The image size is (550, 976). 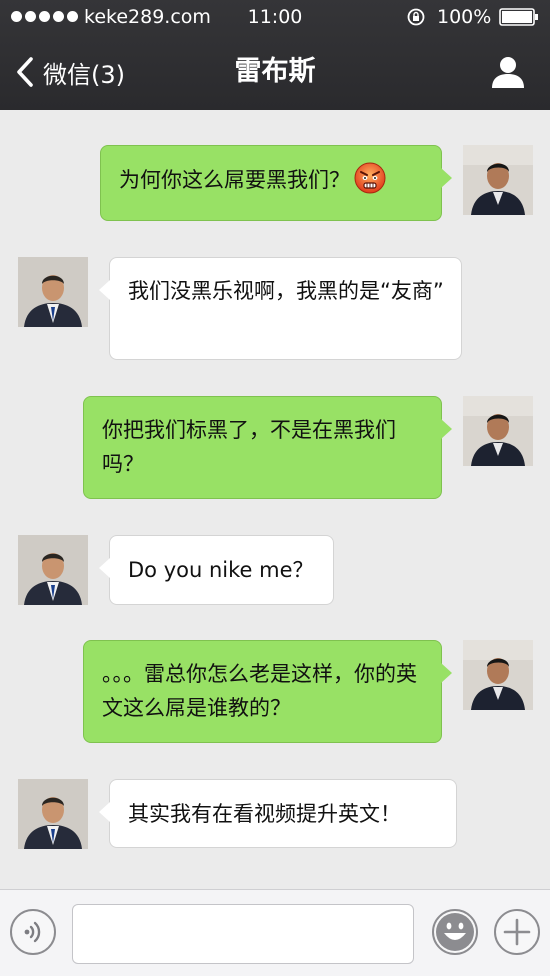 I want to click on message-input, so click(x=243, y=934).